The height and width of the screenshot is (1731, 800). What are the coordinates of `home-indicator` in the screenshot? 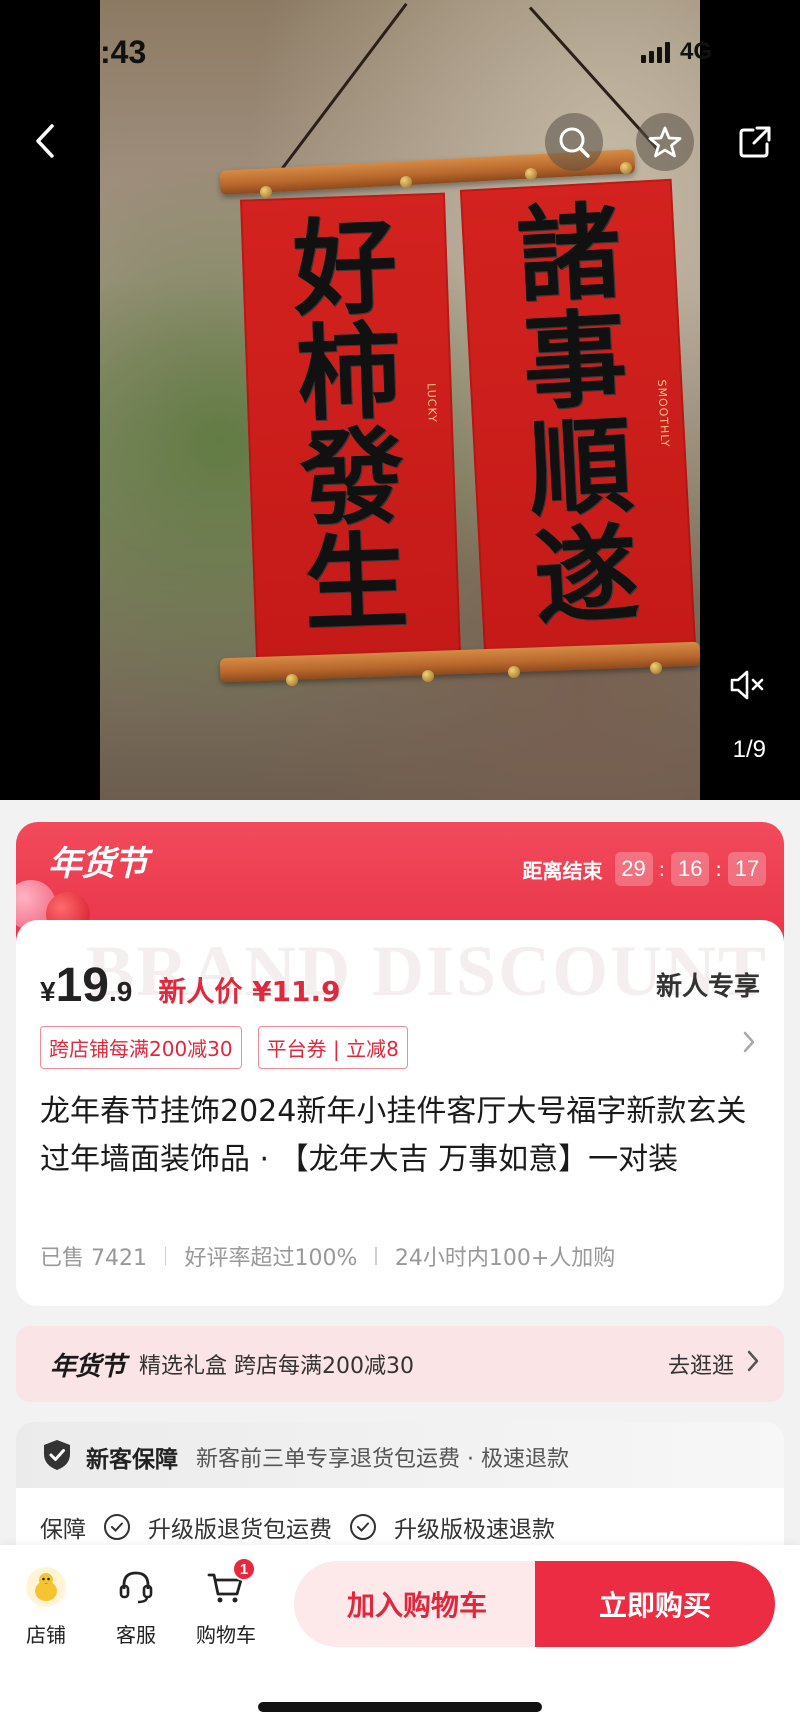 It's located at (400, 1707).